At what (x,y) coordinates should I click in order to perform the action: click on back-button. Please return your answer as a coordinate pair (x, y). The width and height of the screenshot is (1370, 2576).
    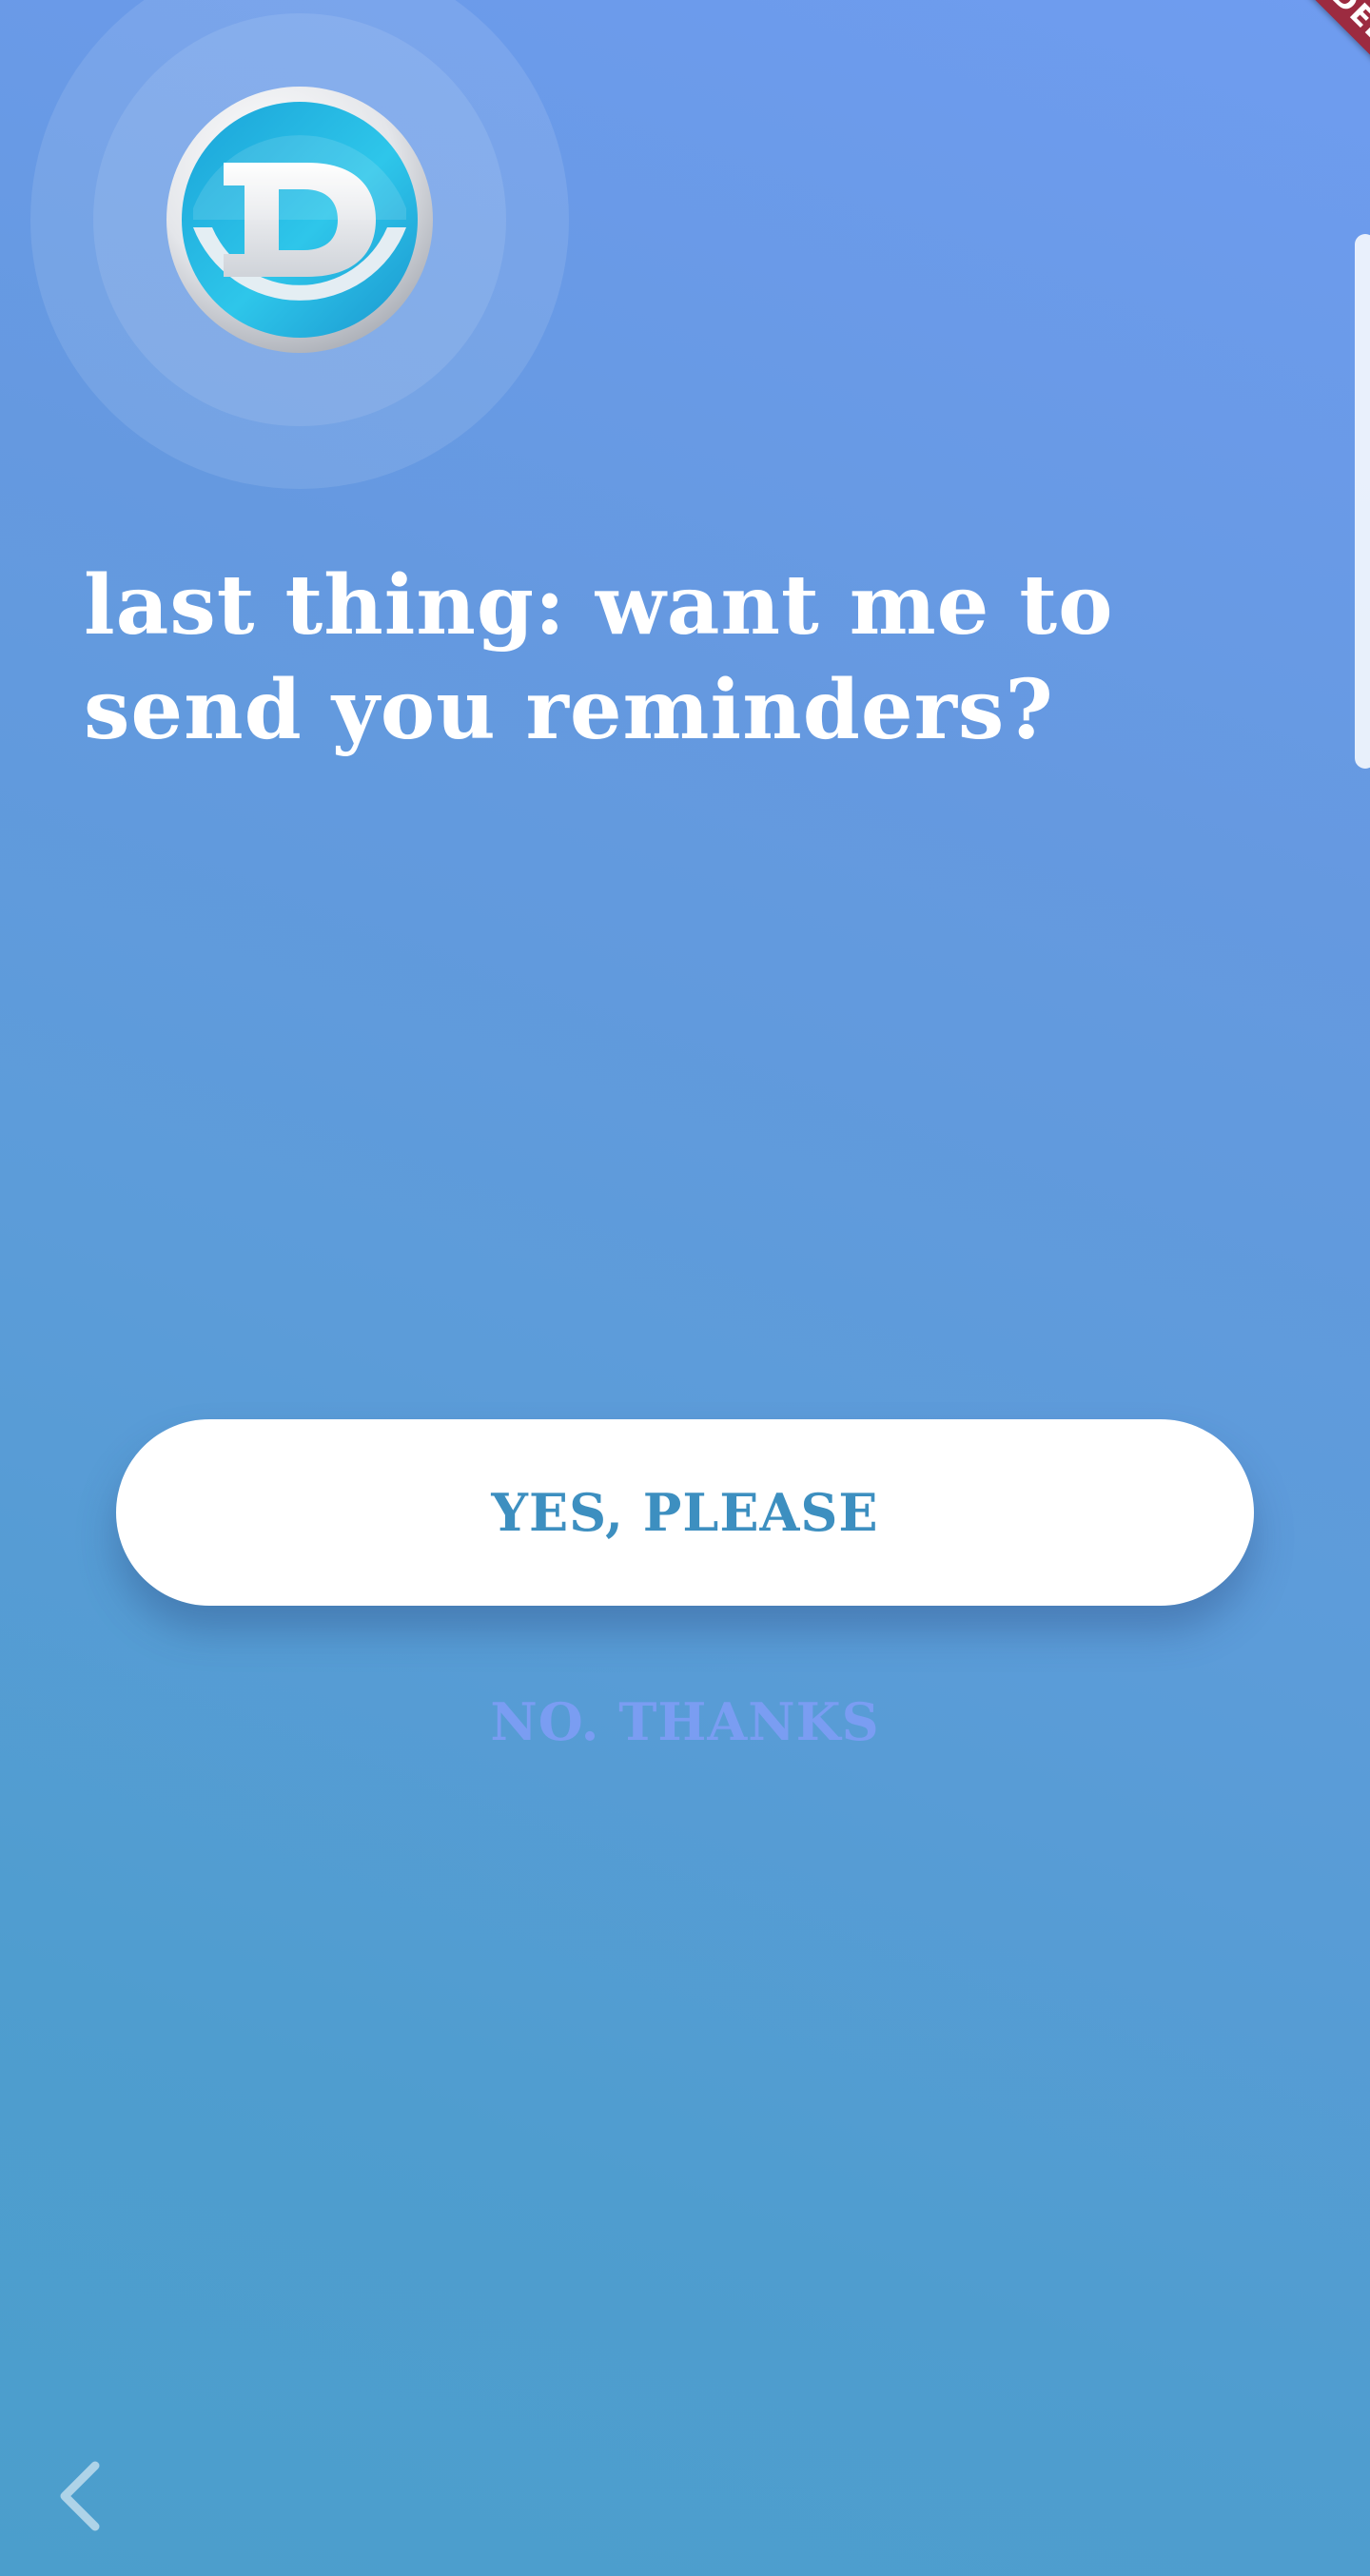
    Looking at the image, I should click on (81, 2496).